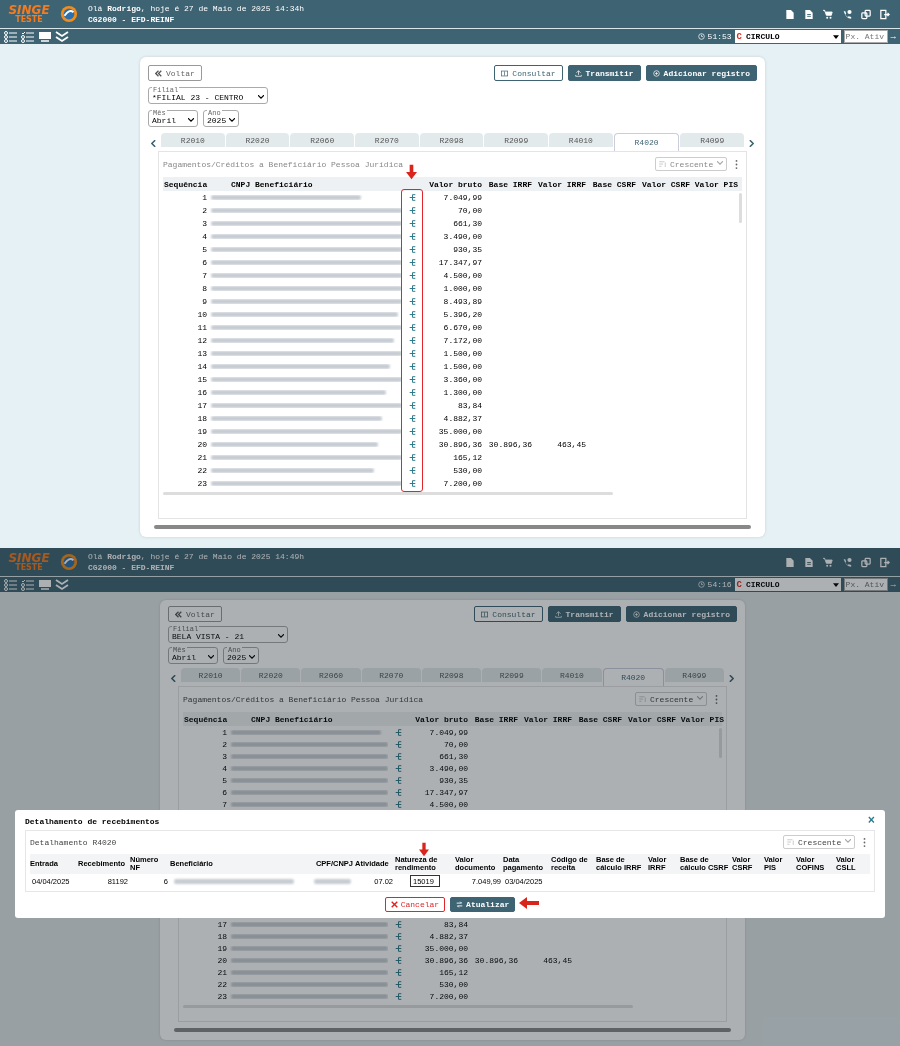 The height and width of the screenshot is (1046, 900). What do you see at coordinates (751, 143) in the screenshot?
I see `chevron-right-icon` at bounding box center [751, 143].